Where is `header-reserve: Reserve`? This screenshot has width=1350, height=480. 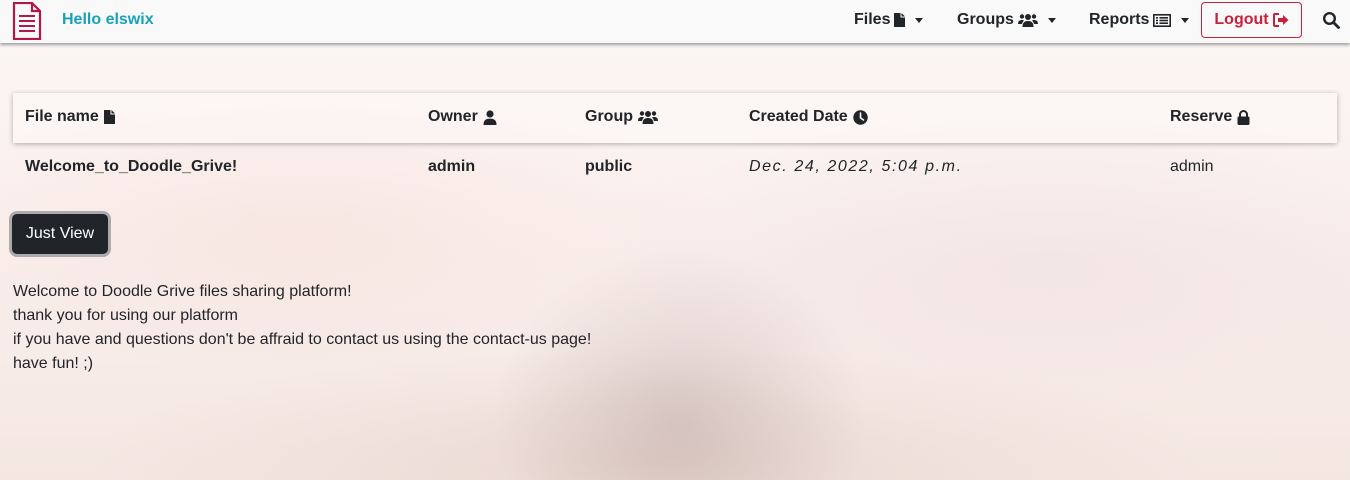 header-reserve: Reserve is located at coordinates (1210, 117).